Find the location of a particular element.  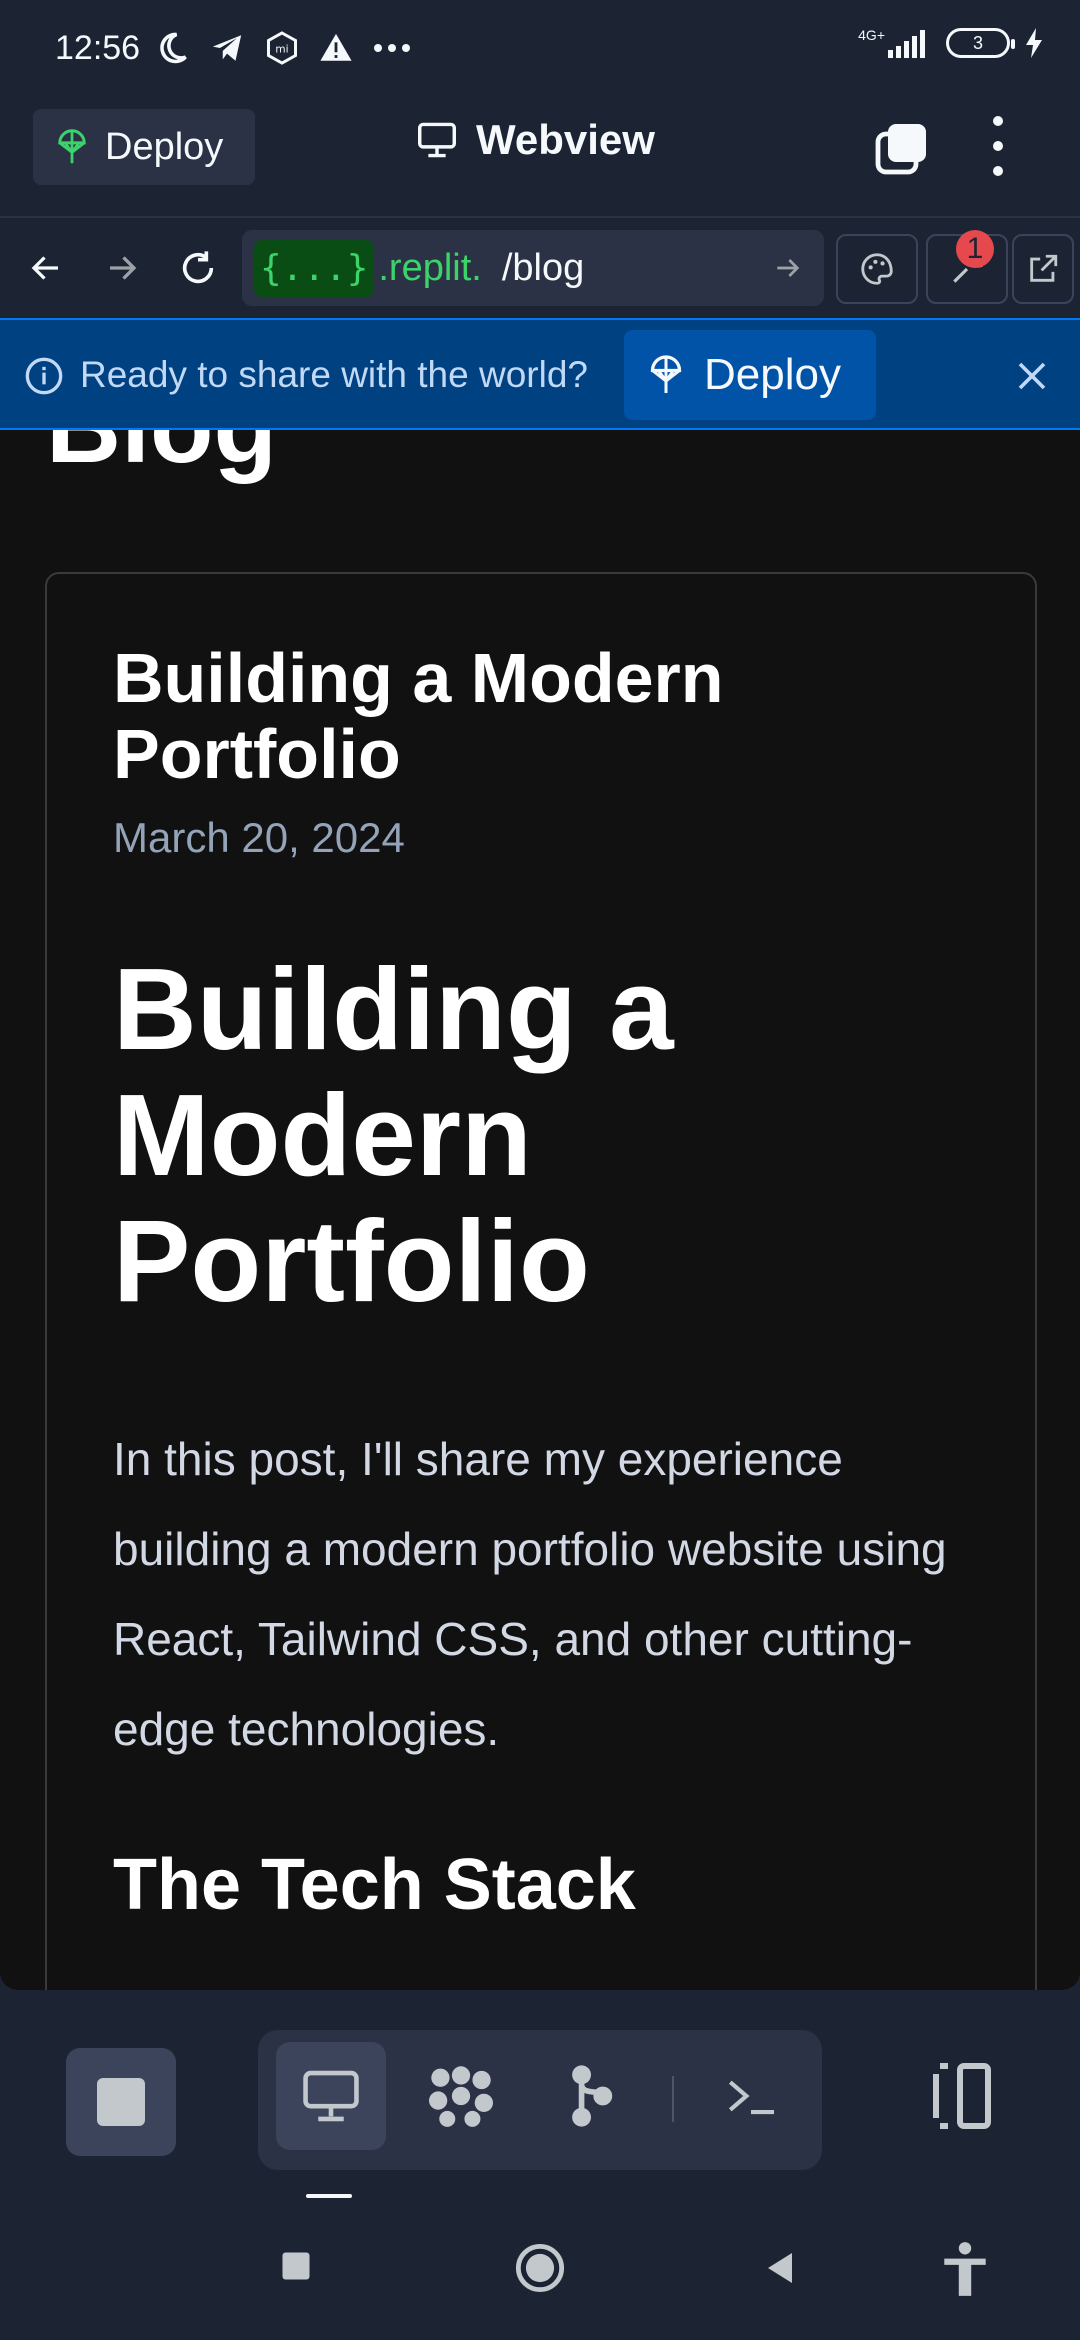

battery-level: 3 is located at coordinates (977, 42).